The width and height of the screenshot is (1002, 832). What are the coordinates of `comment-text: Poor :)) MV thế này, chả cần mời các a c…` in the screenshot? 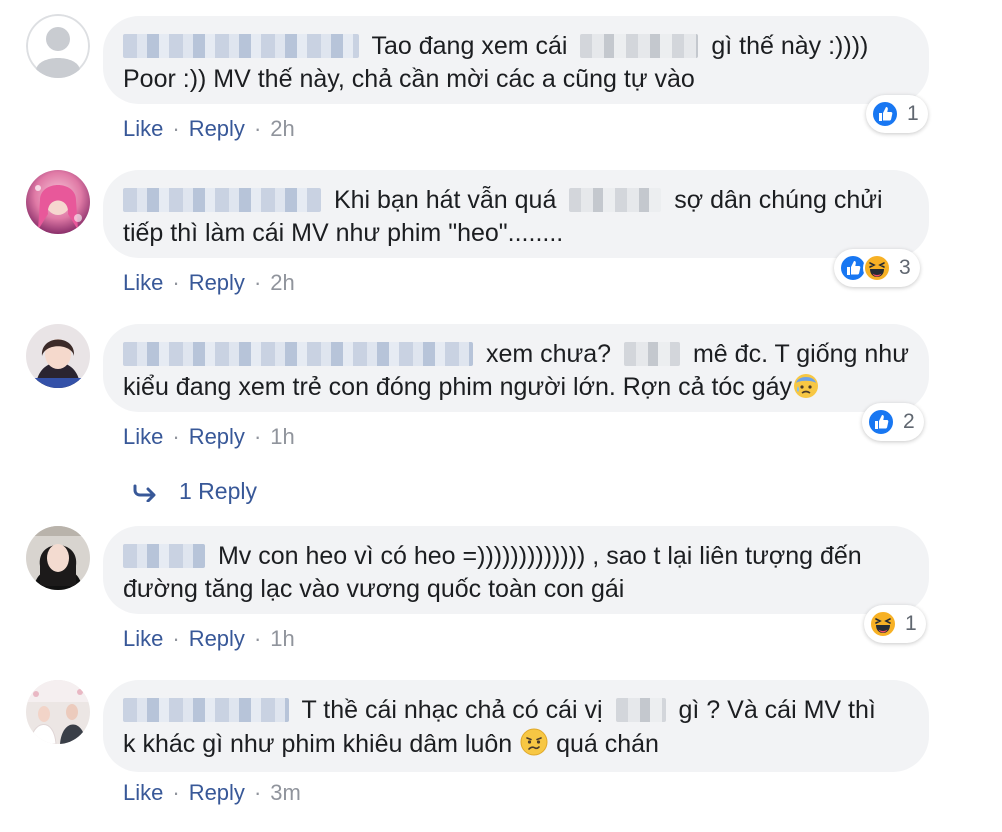 It's located at (409, 79).